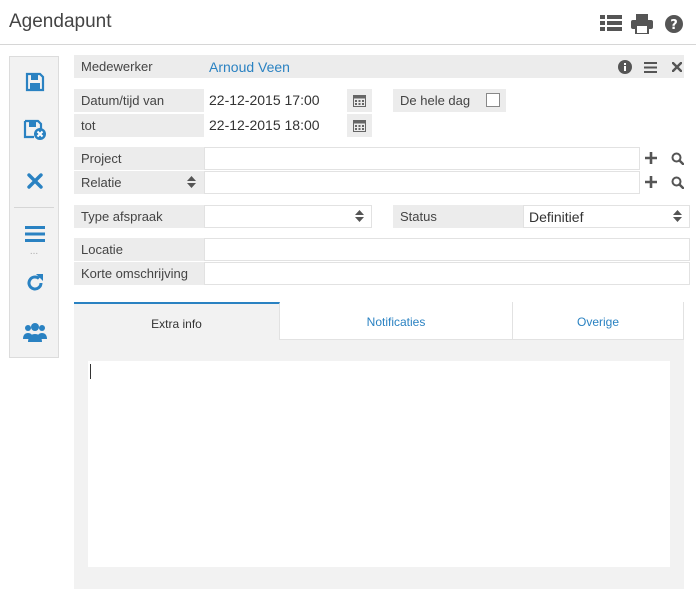 The image size is (696, 597). I want to click on users-icon, so click(35, 332).